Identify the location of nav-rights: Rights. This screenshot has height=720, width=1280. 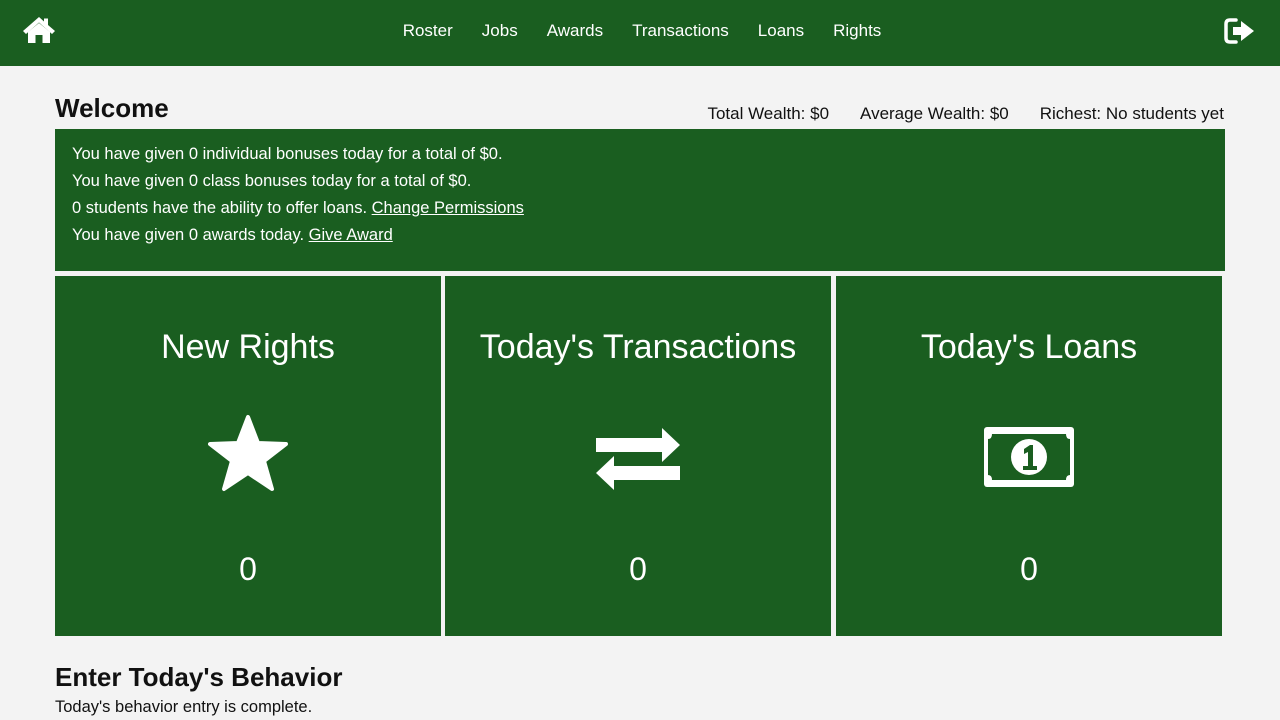
(857, 31).